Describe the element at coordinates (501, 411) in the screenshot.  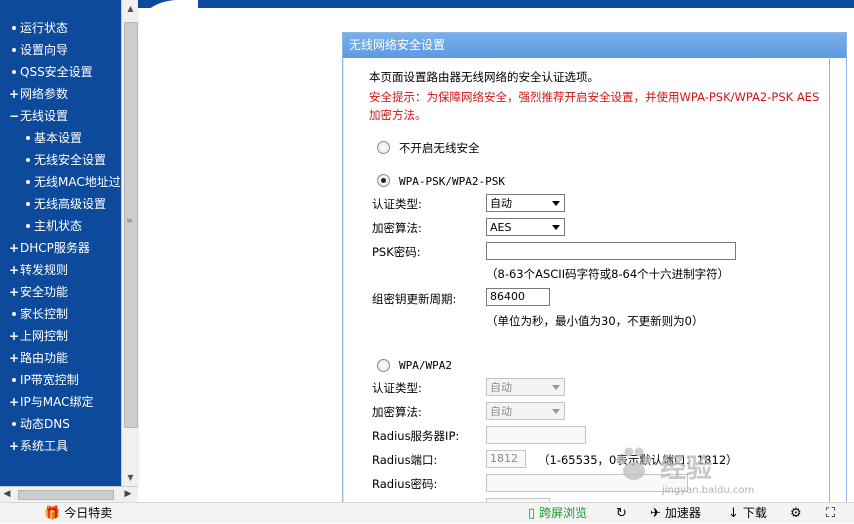
I see `wpa-encryption-value: 自动` at that location.